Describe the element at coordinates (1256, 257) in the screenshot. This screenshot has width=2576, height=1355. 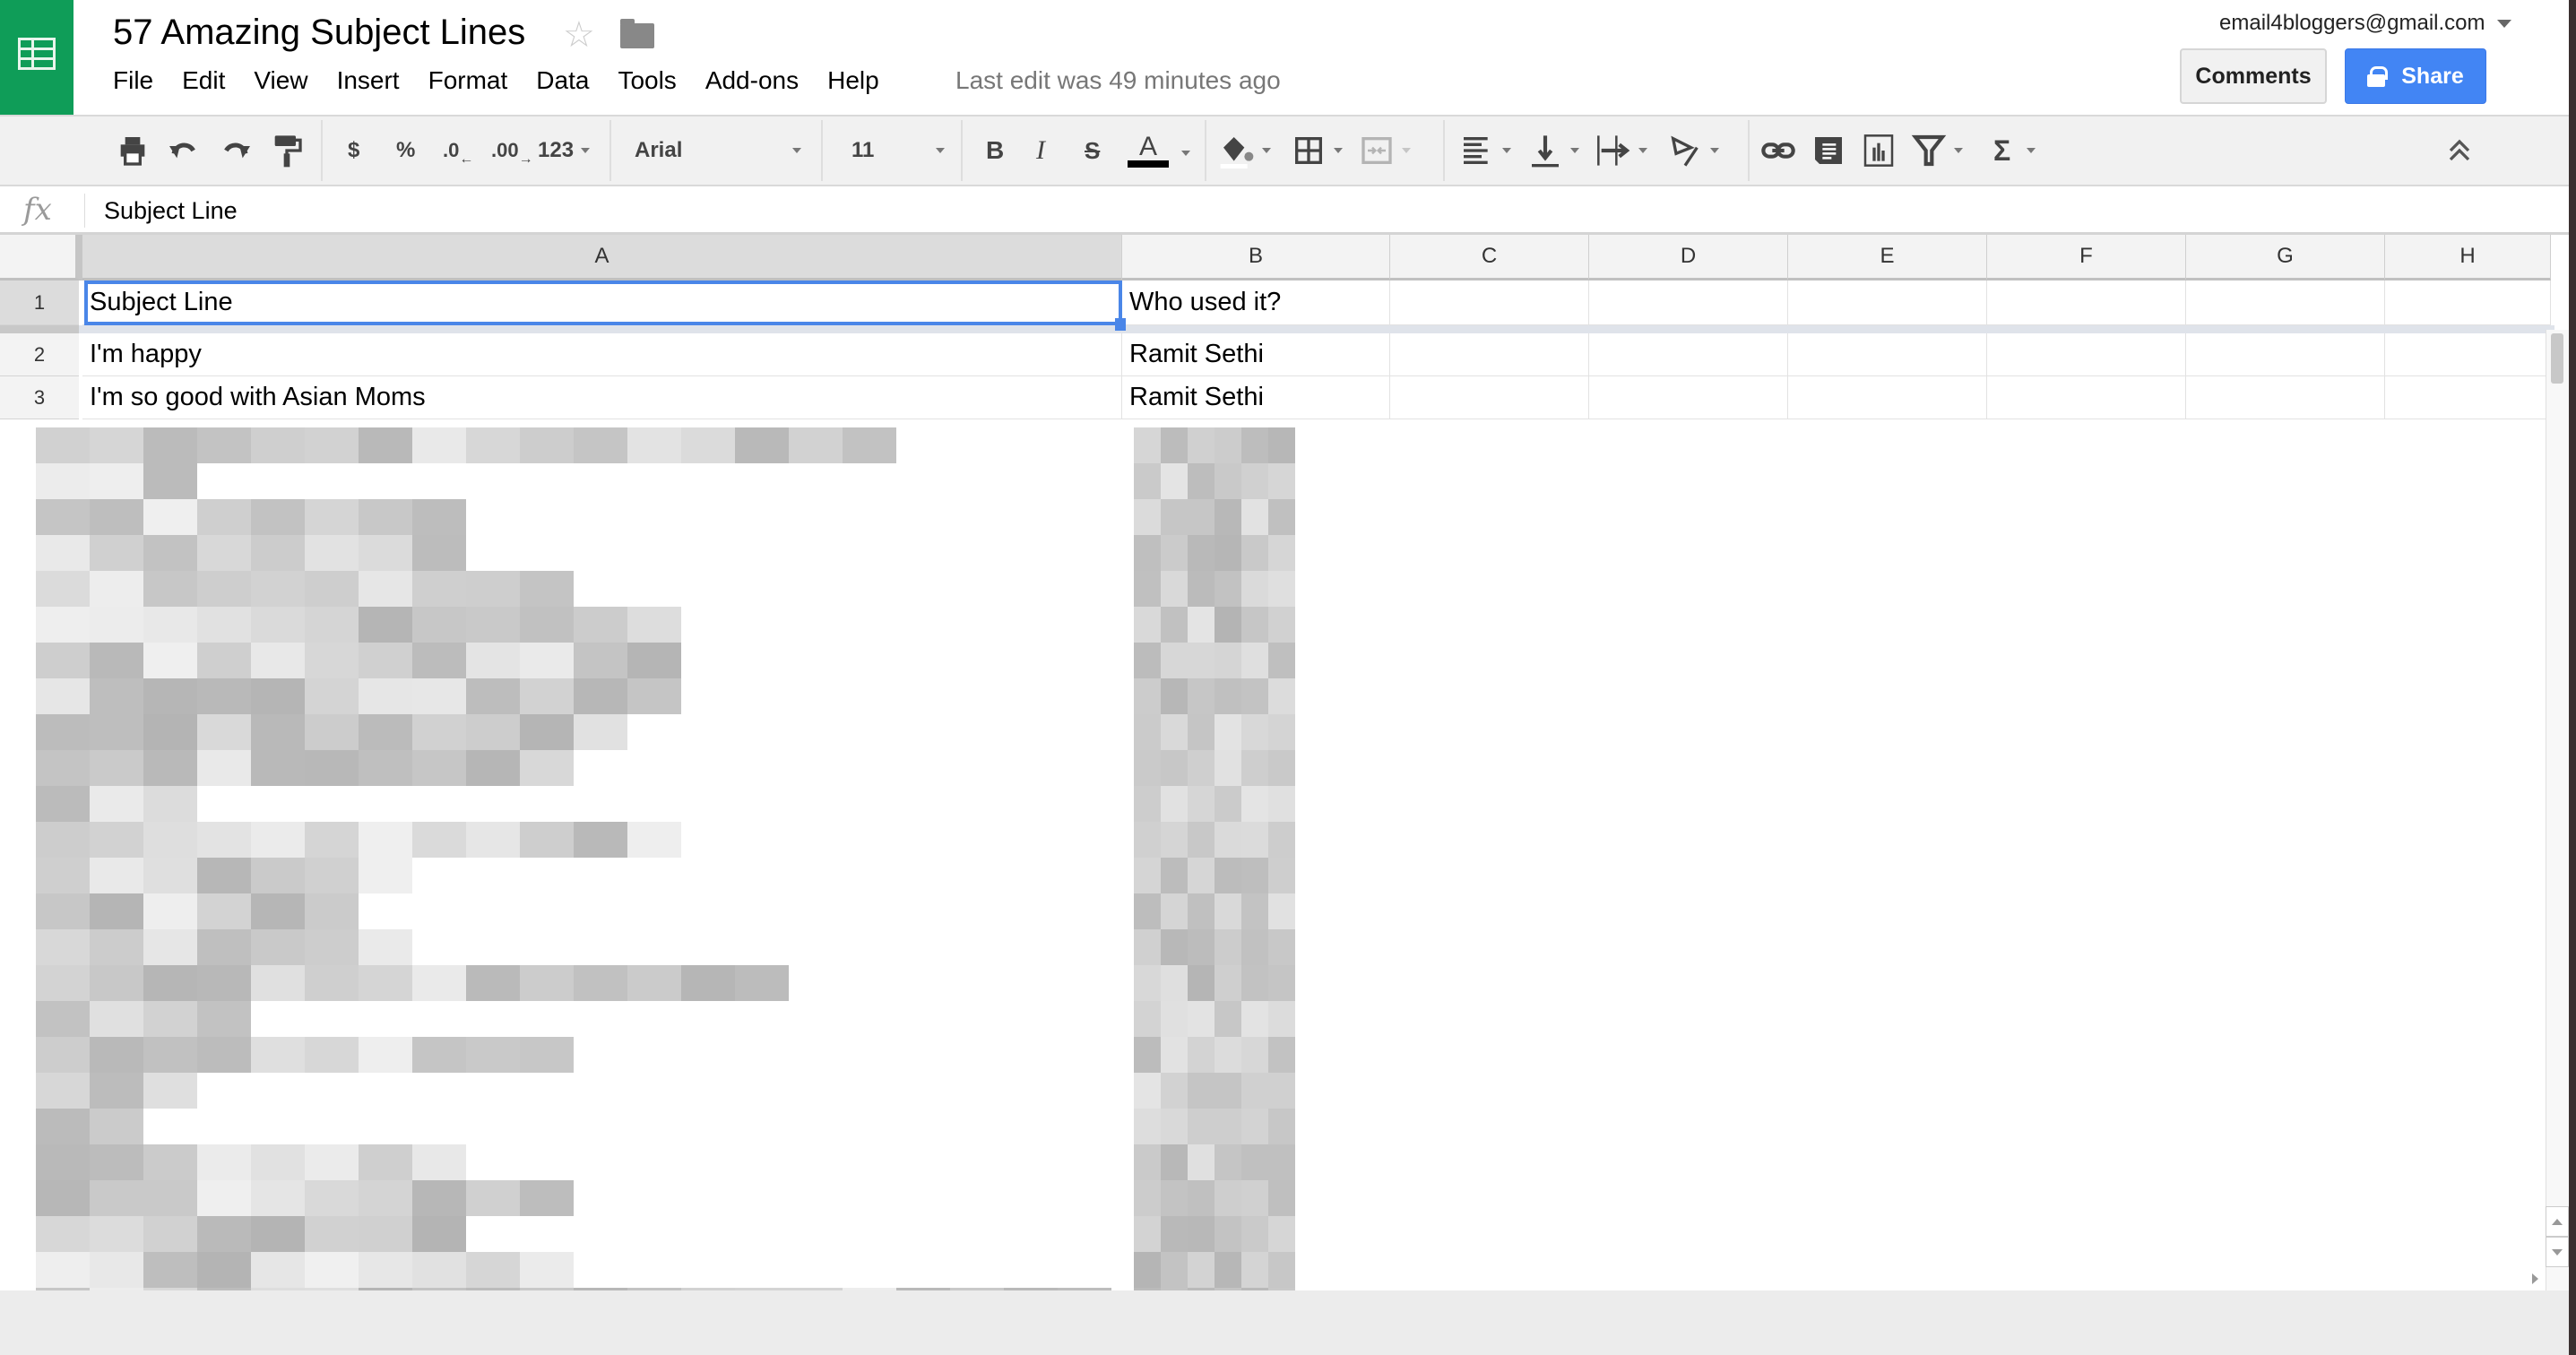
I see `column-header-b: B` at that location.